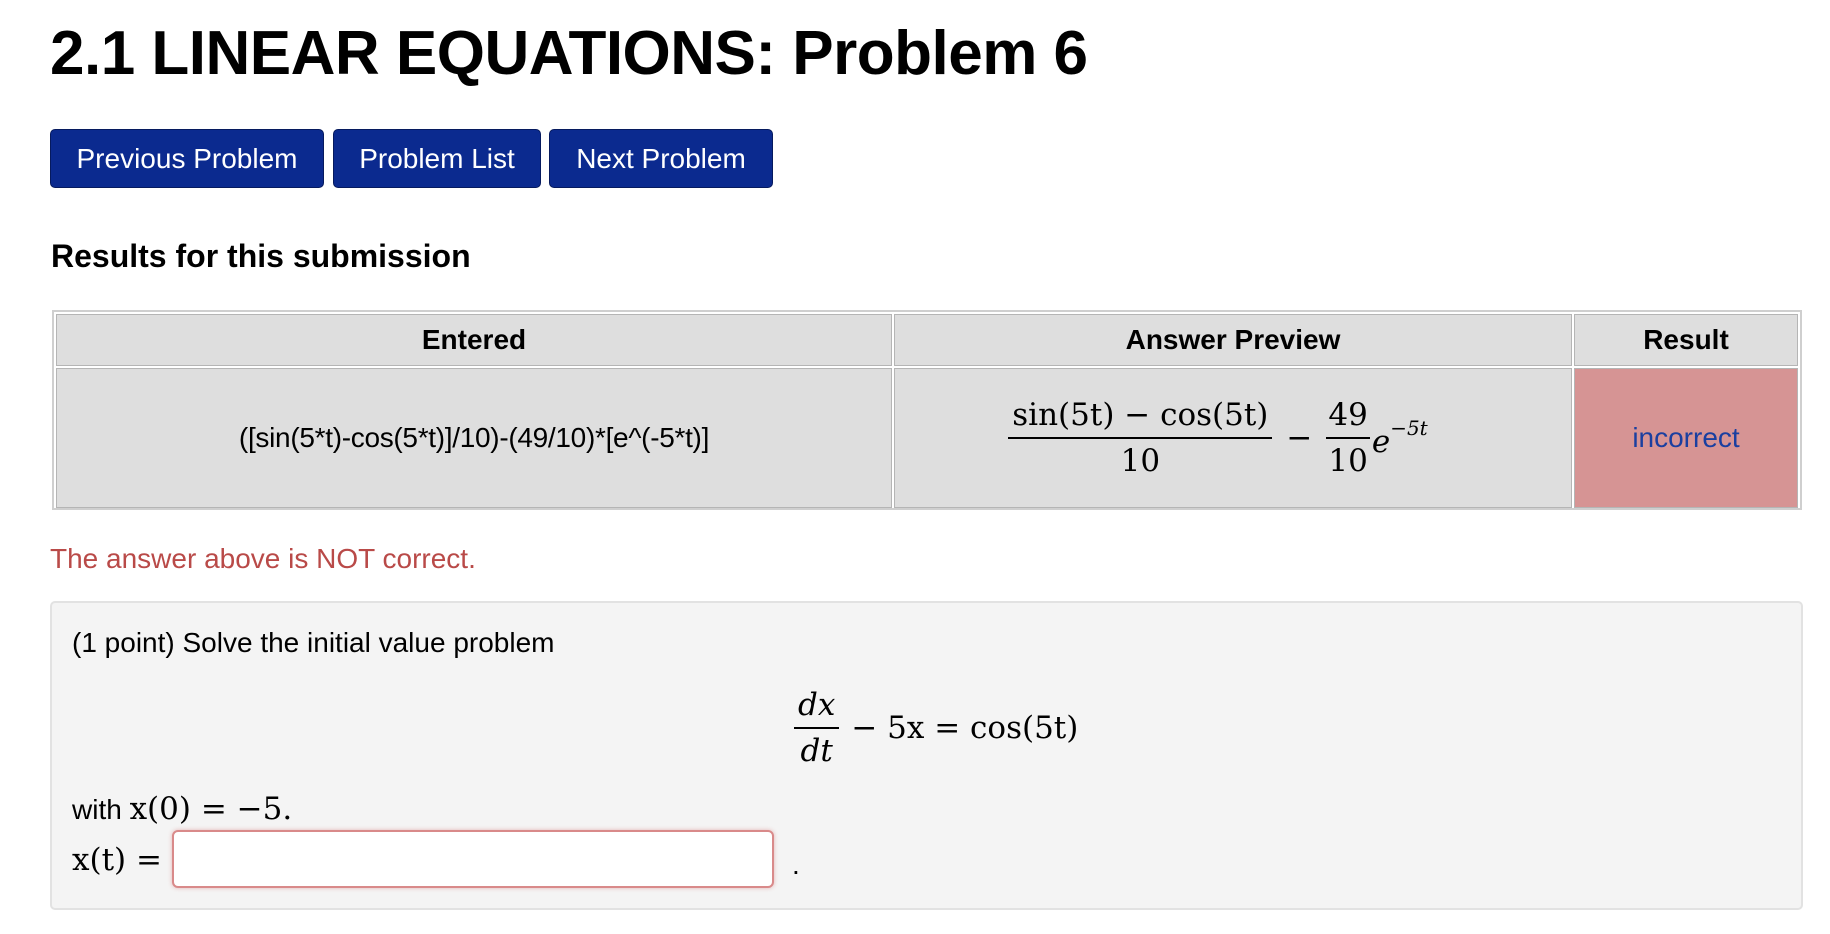 This screenshot has height=934, width=1830. I want to click on problem-list-button: Problem List, so click(437, 158).